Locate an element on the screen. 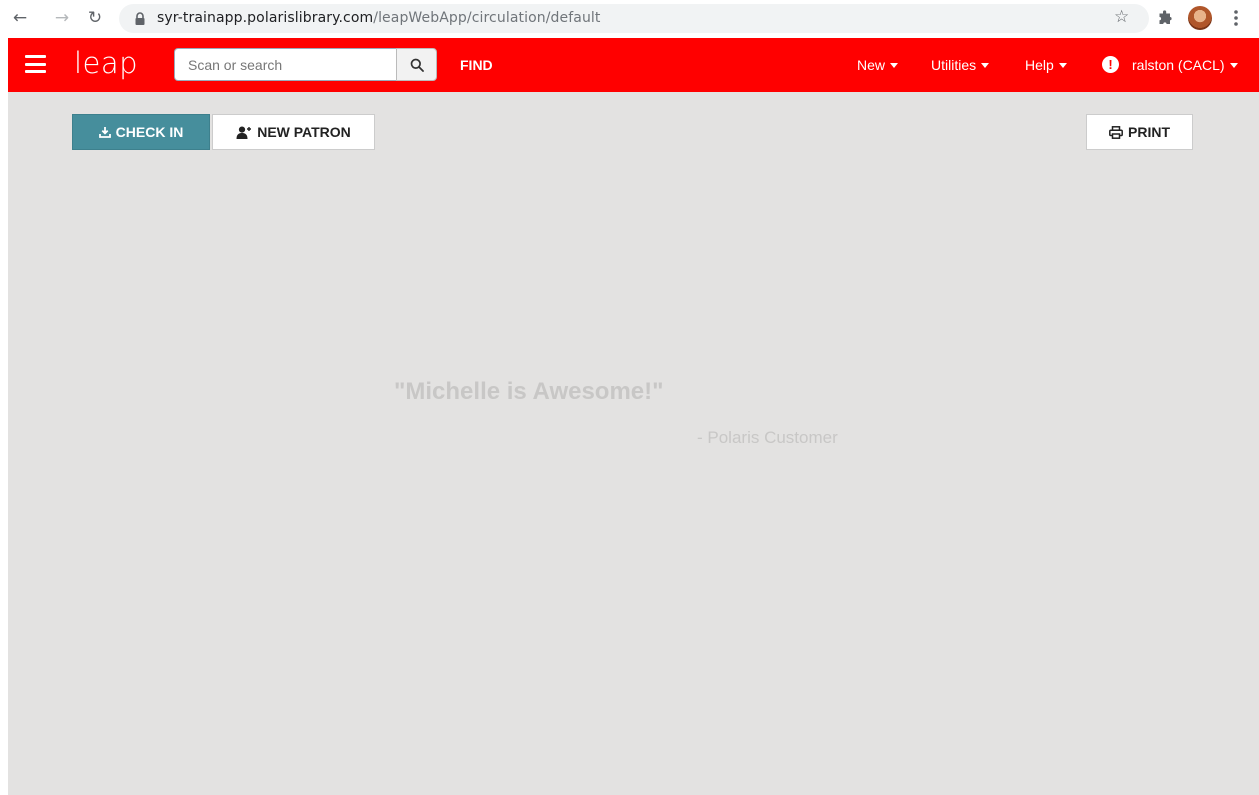 The image size is (1259, 795). quote-author: - Polaris Customer is located at coordinates (767, 437).